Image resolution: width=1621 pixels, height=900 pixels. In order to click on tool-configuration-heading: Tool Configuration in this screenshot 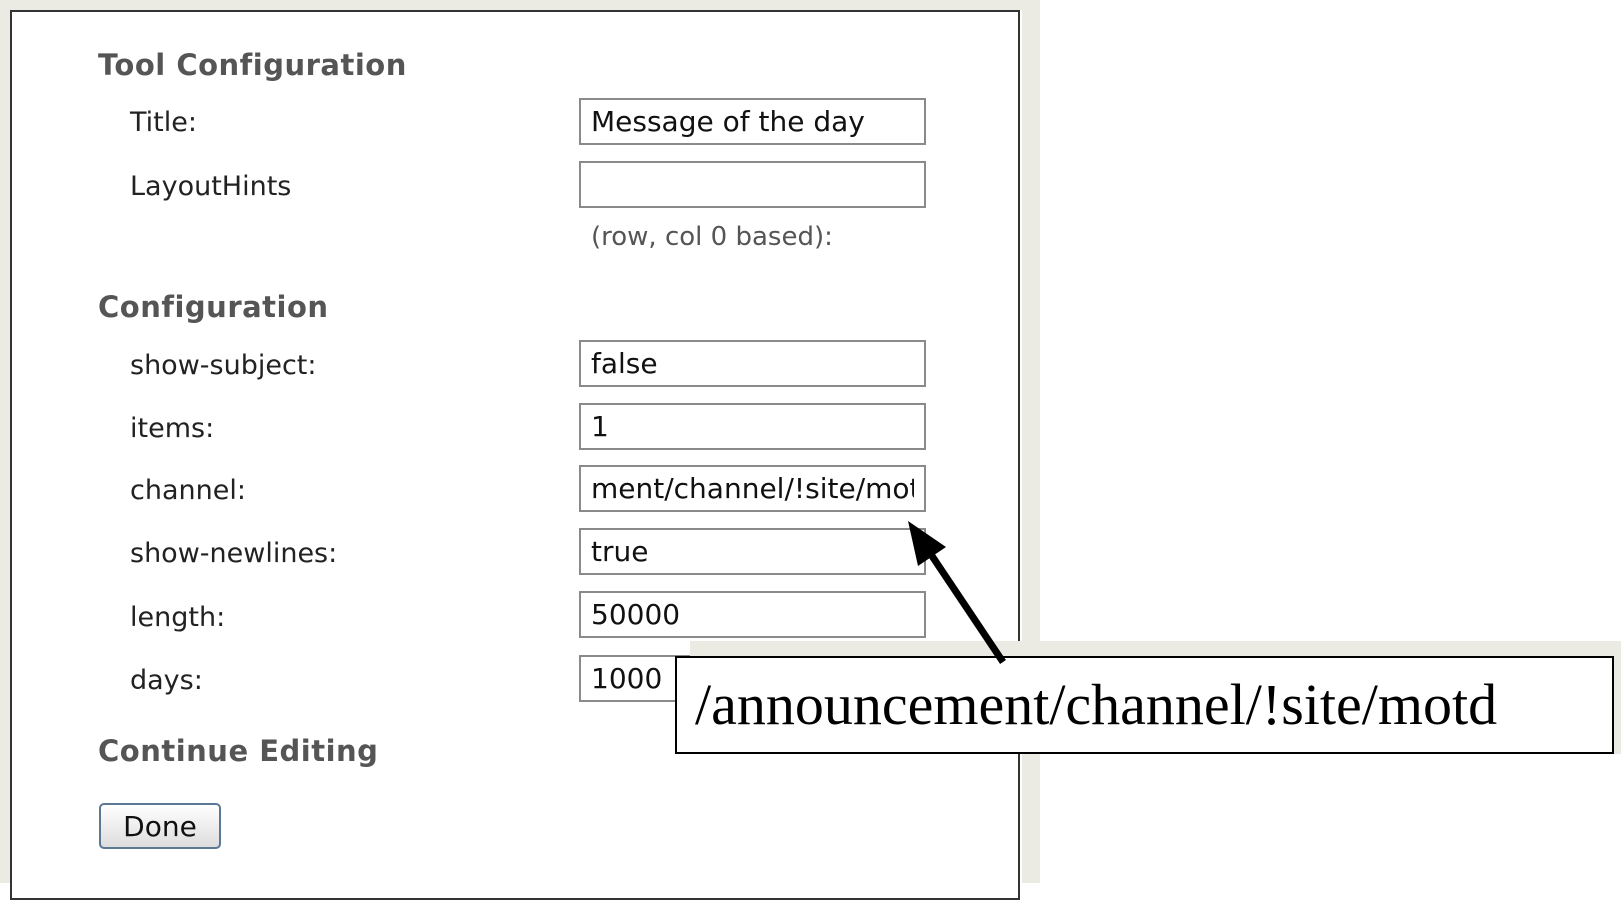, I will do `click(252, 65)`.